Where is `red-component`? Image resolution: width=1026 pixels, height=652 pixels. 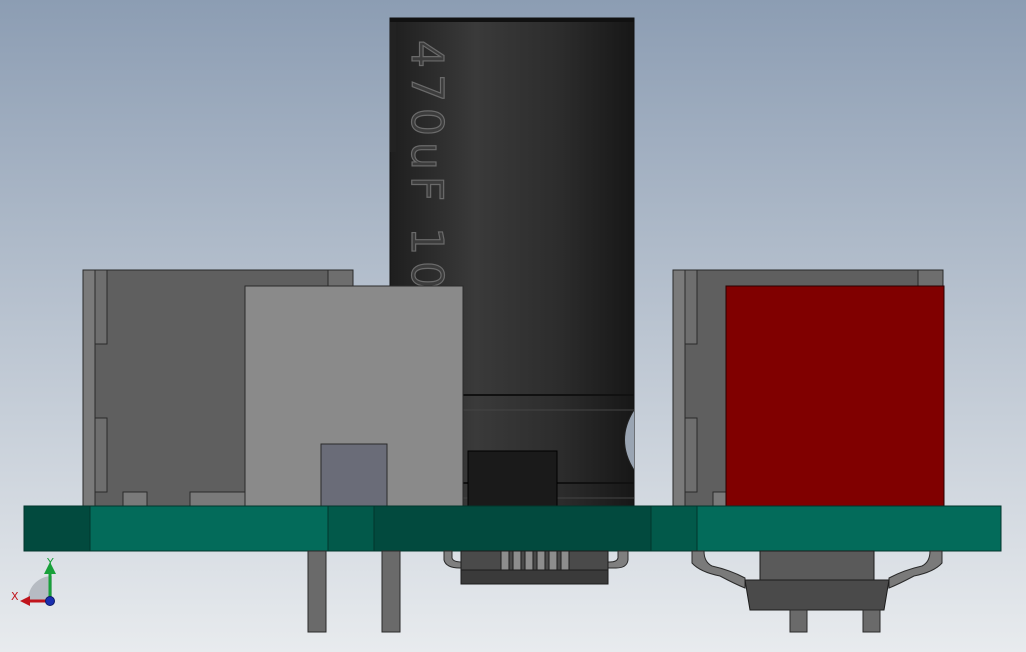
red-component is located at coordinates (835, 396).